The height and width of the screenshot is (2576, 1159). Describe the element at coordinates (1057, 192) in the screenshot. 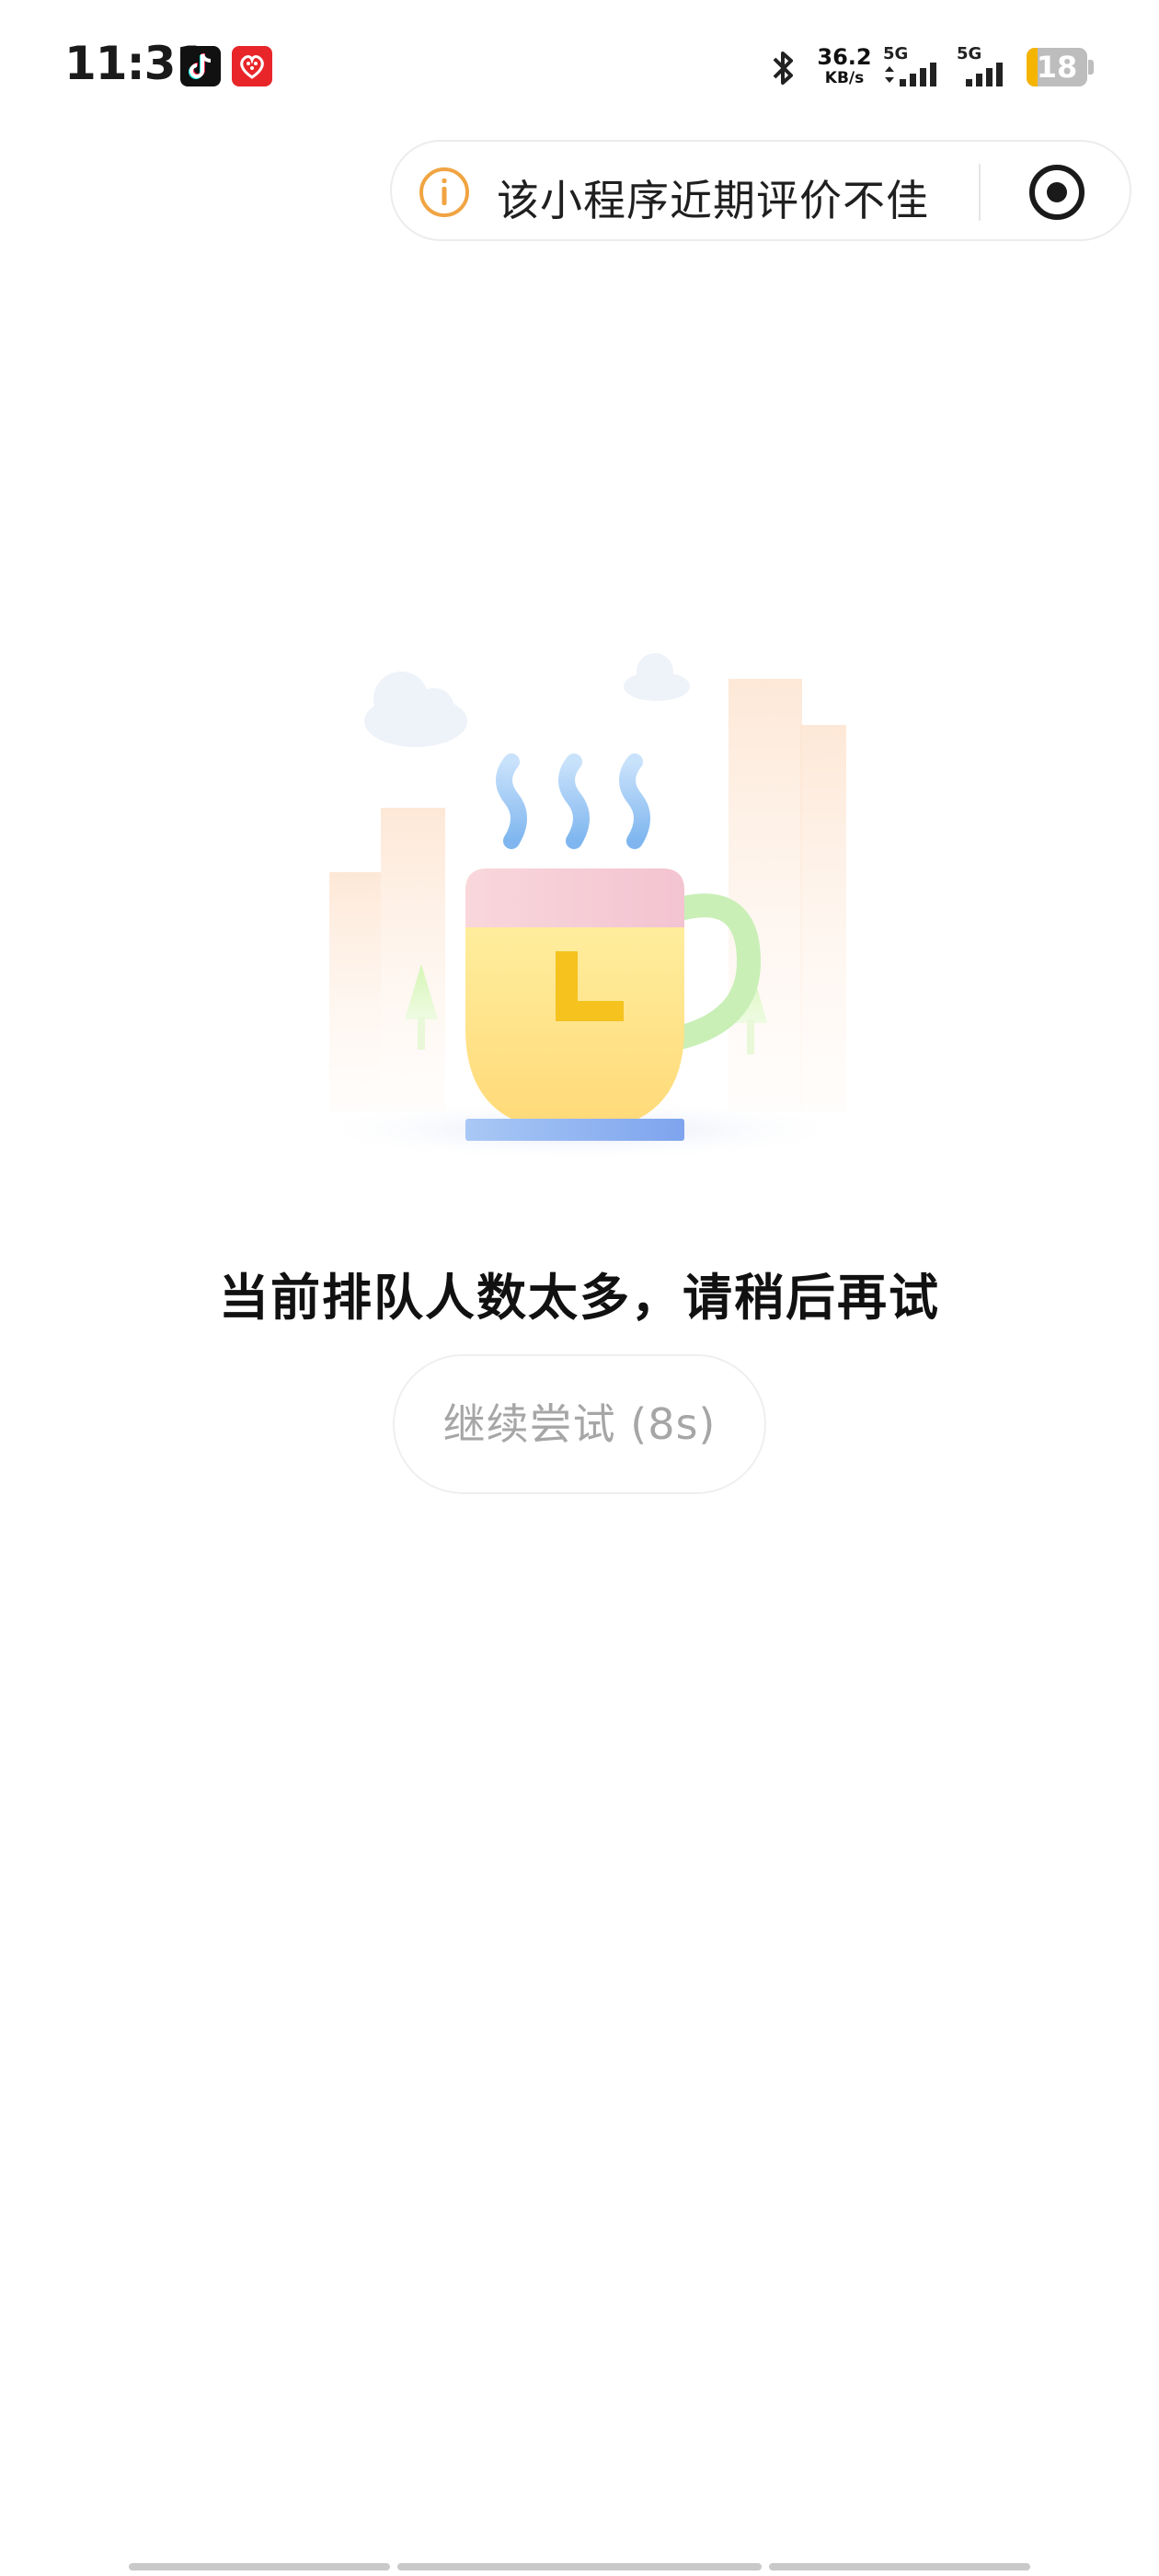

I see `target-close-icon` at that location.